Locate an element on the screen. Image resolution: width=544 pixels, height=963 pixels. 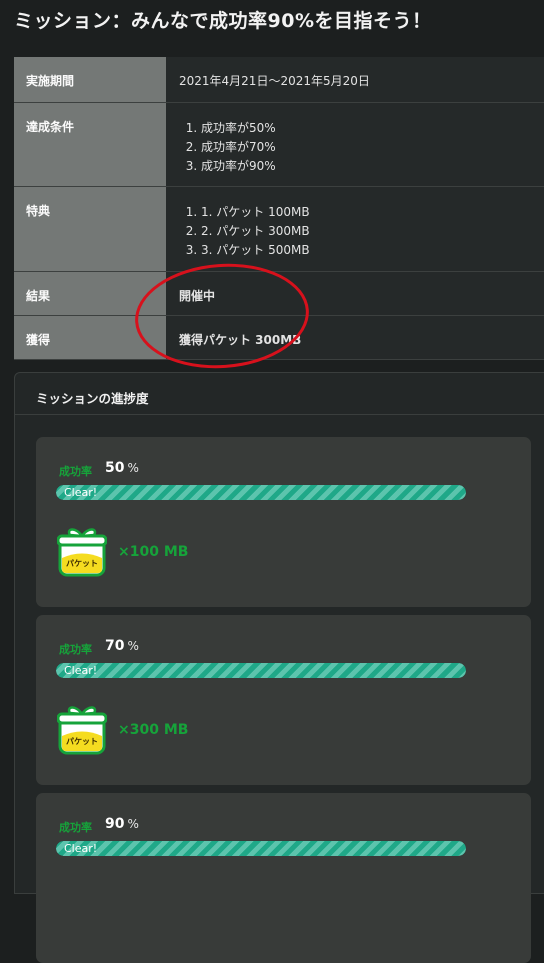
conditions-label: 達成条件 is located at coordinates (90, 144).